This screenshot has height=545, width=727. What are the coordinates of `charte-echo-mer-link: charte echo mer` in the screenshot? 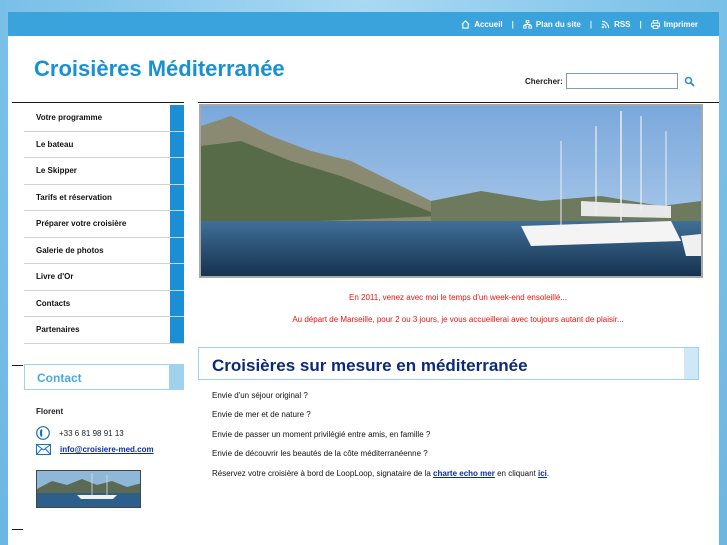 It's located at (464, 473).